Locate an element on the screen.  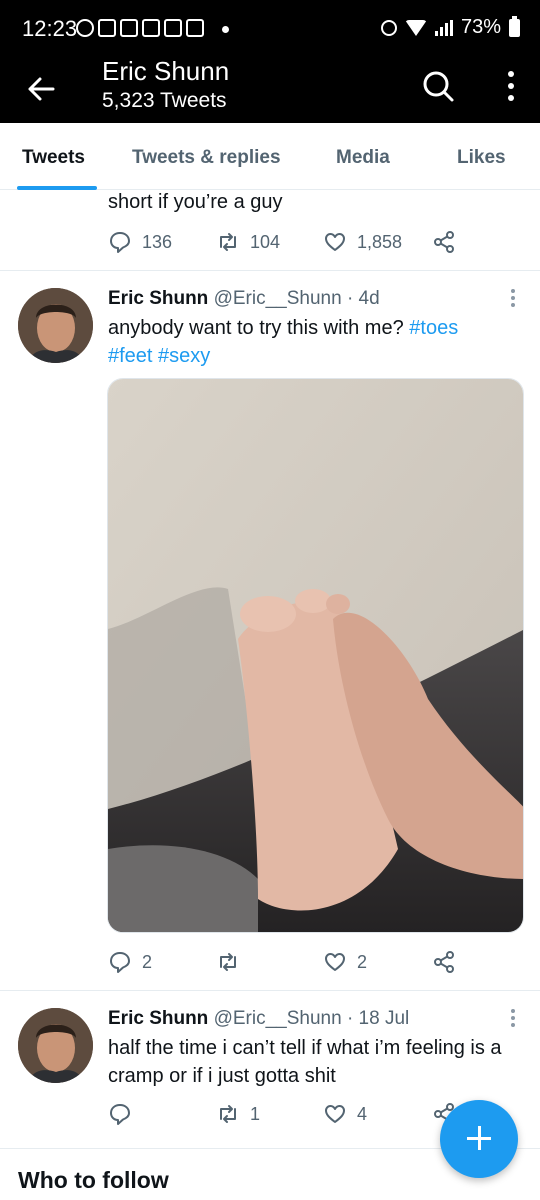
hashtag-toes: #toes is located at coordinates (433, 328).